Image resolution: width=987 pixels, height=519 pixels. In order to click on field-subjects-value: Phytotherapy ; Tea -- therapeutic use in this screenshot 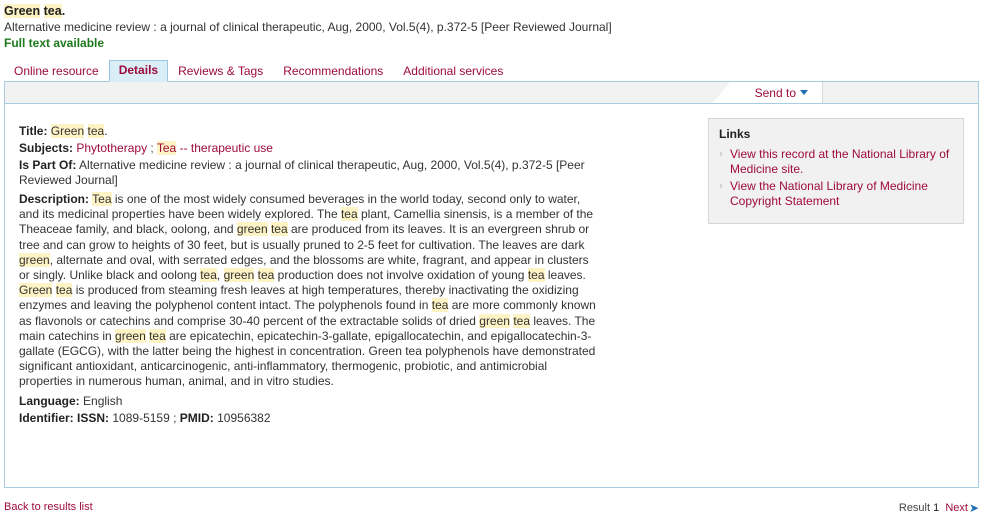, I will do `click(174, 148)`.